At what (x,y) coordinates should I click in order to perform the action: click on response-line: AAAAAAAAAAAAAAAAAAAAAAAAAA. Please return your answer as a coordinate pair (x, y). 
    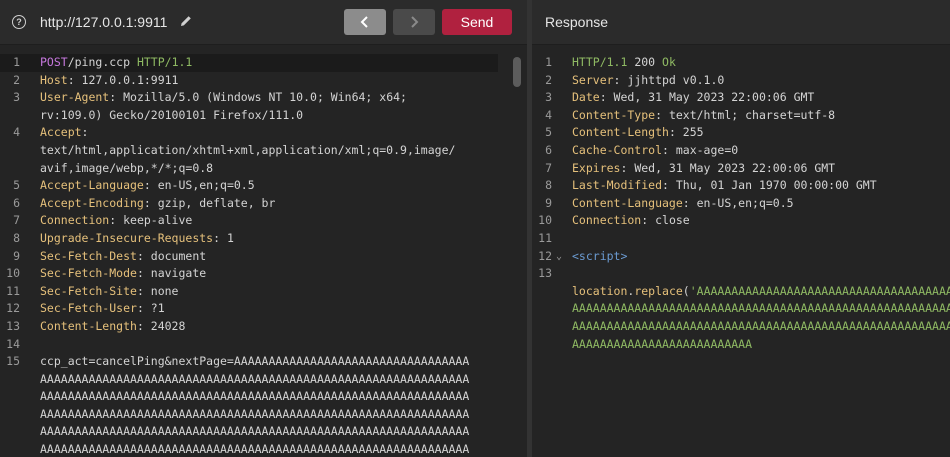
    Looking at the image, I should click on (741, 345).